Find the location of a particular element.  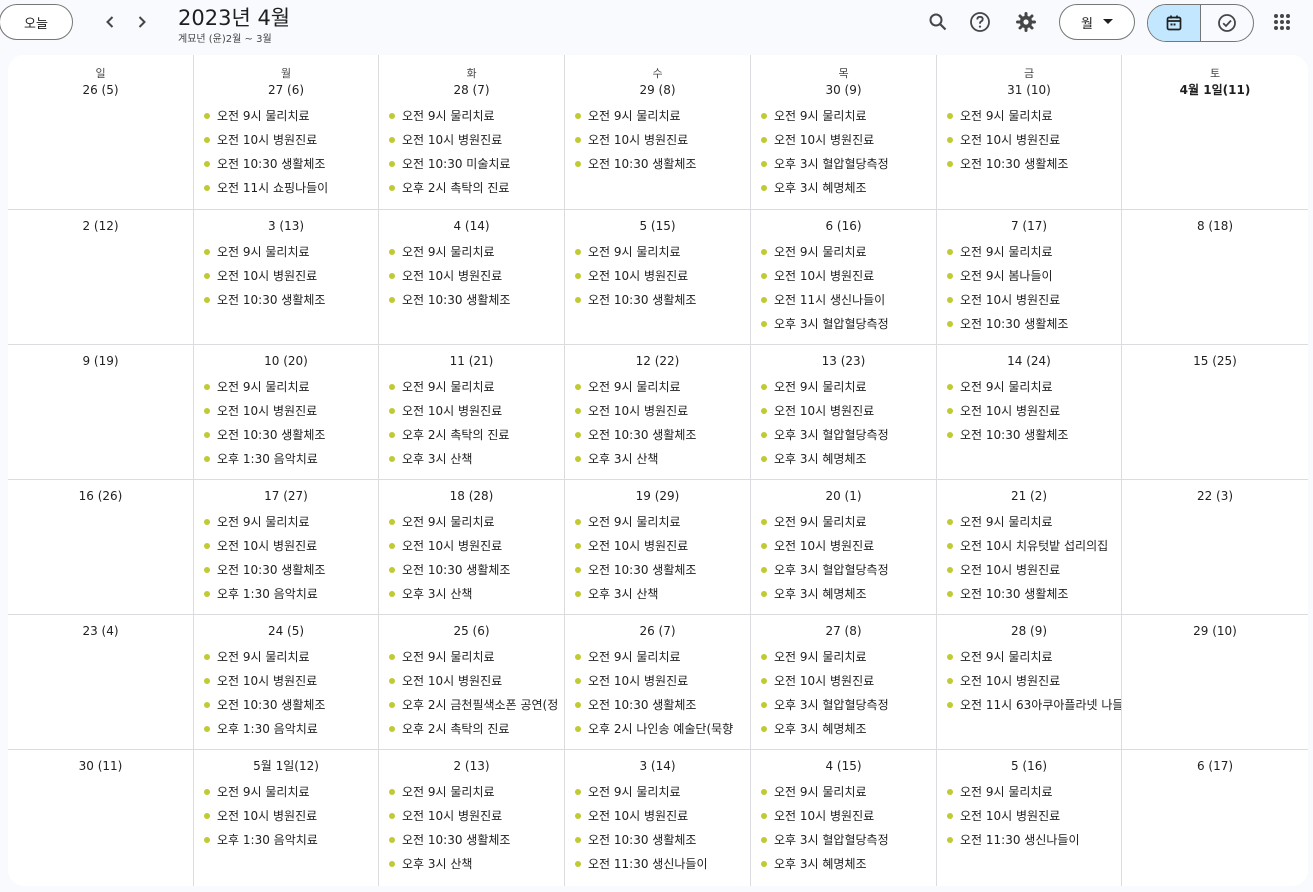

today-button: 오늘 is located at coordinates (36, 22).